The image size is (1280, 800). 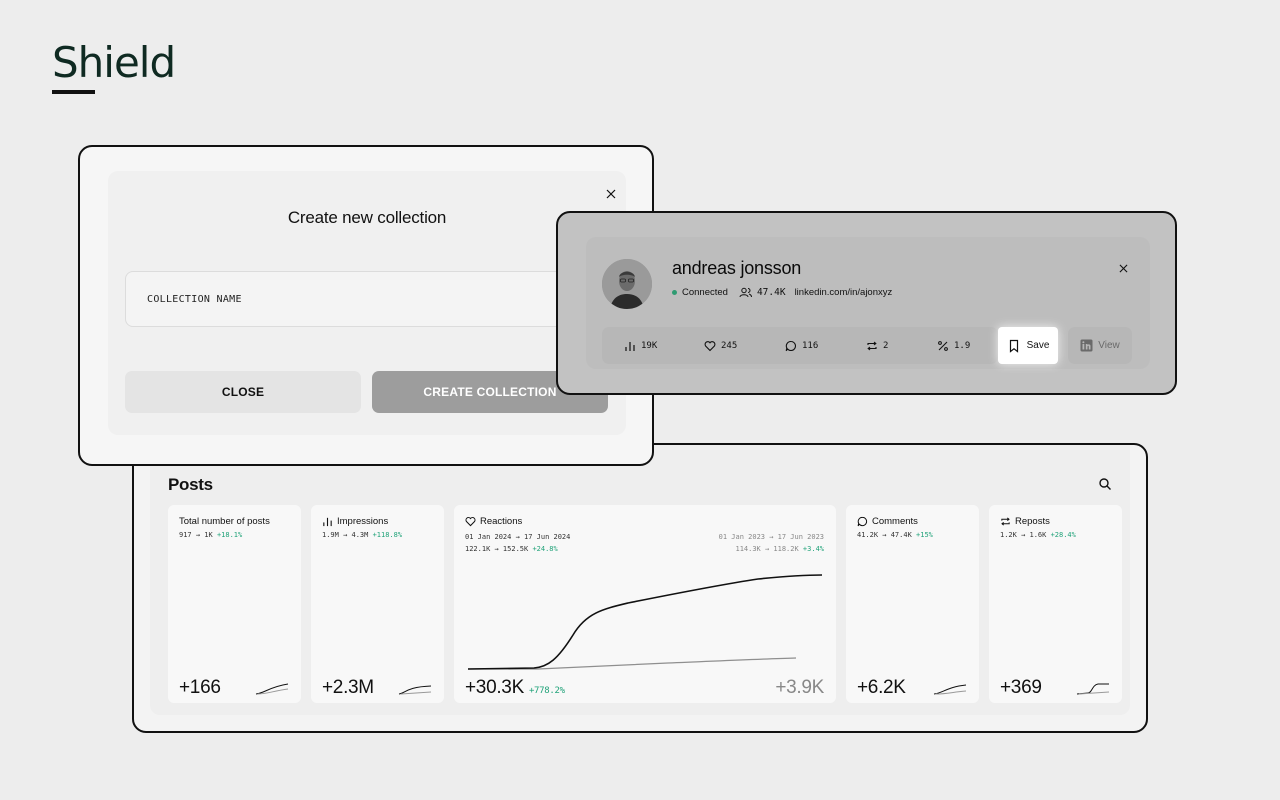 What do you see at coordinates (501, 521) in the screenshot?
I see `stat-card-label: Reactions` at bounding box center [501, 521].